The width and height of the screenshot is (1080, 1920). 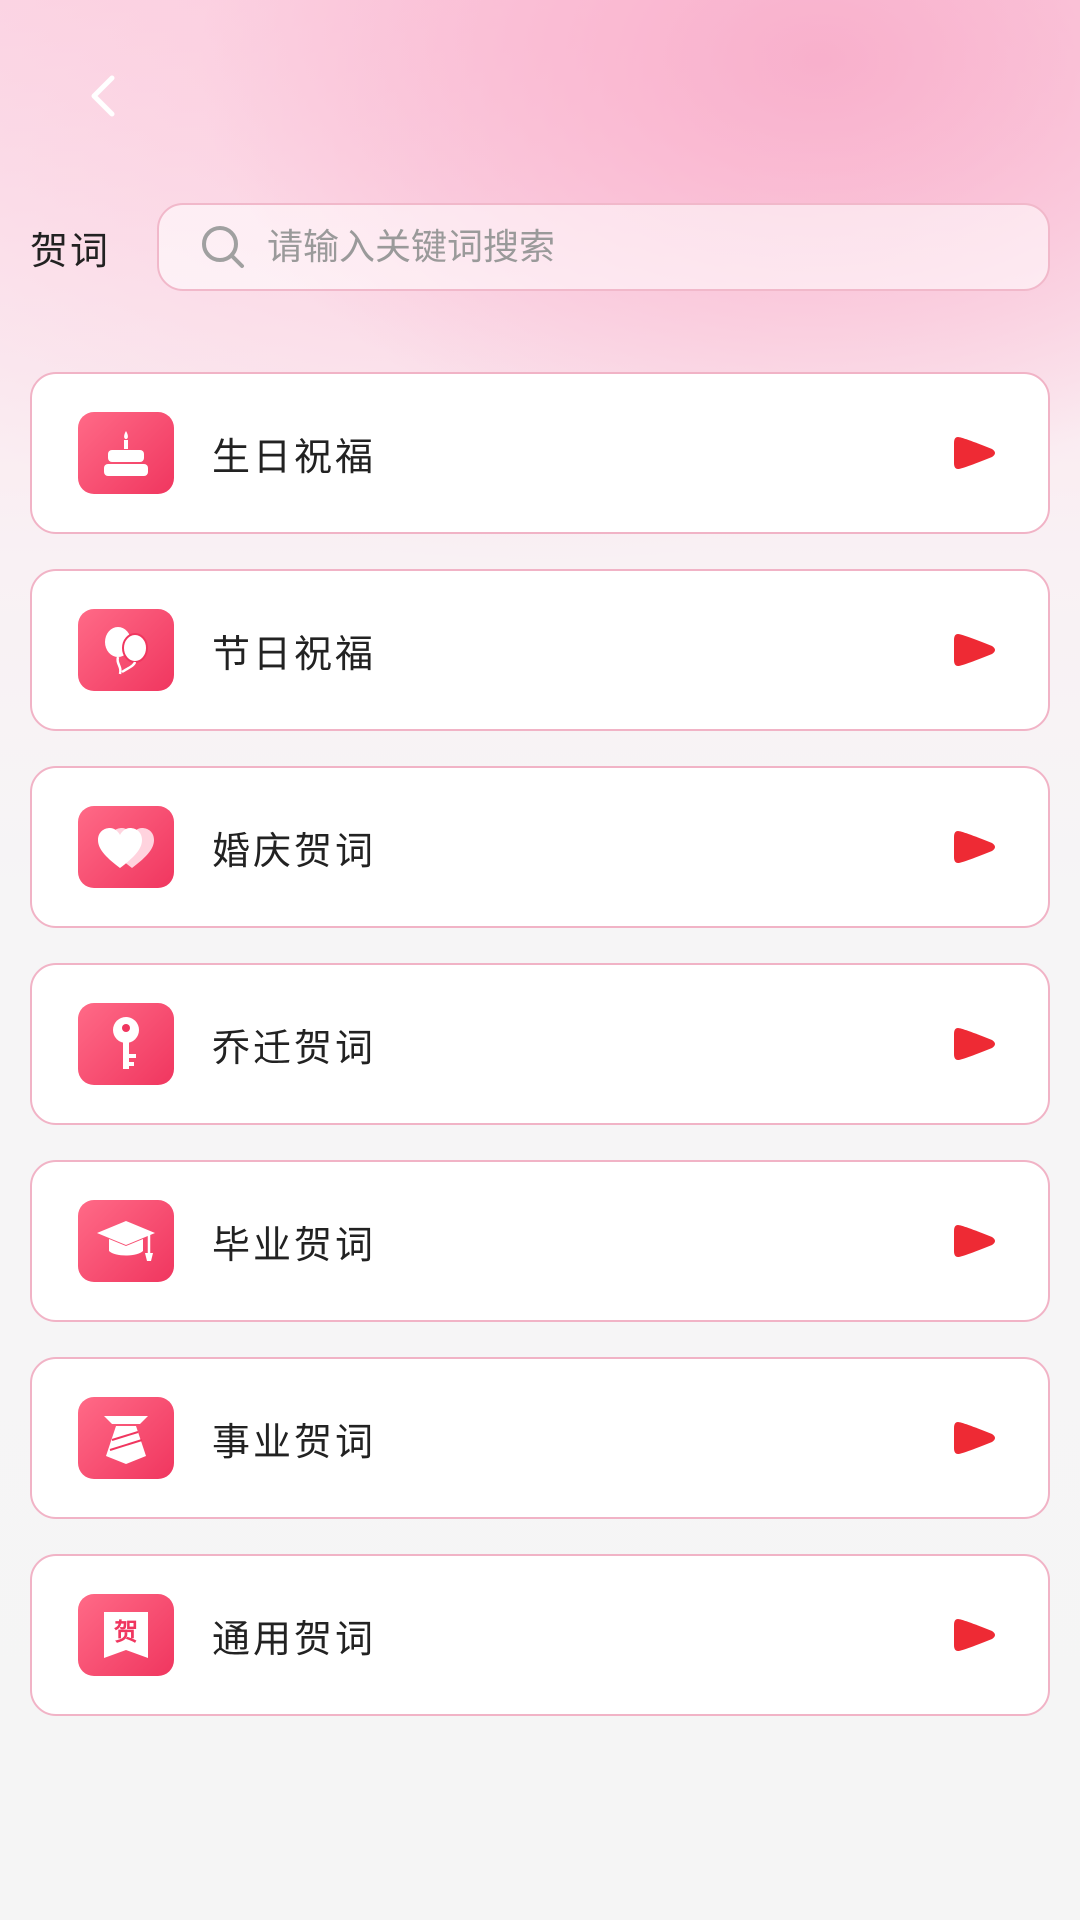 I want to click on graduation-cap-icon, so click(x=126, y=1241).